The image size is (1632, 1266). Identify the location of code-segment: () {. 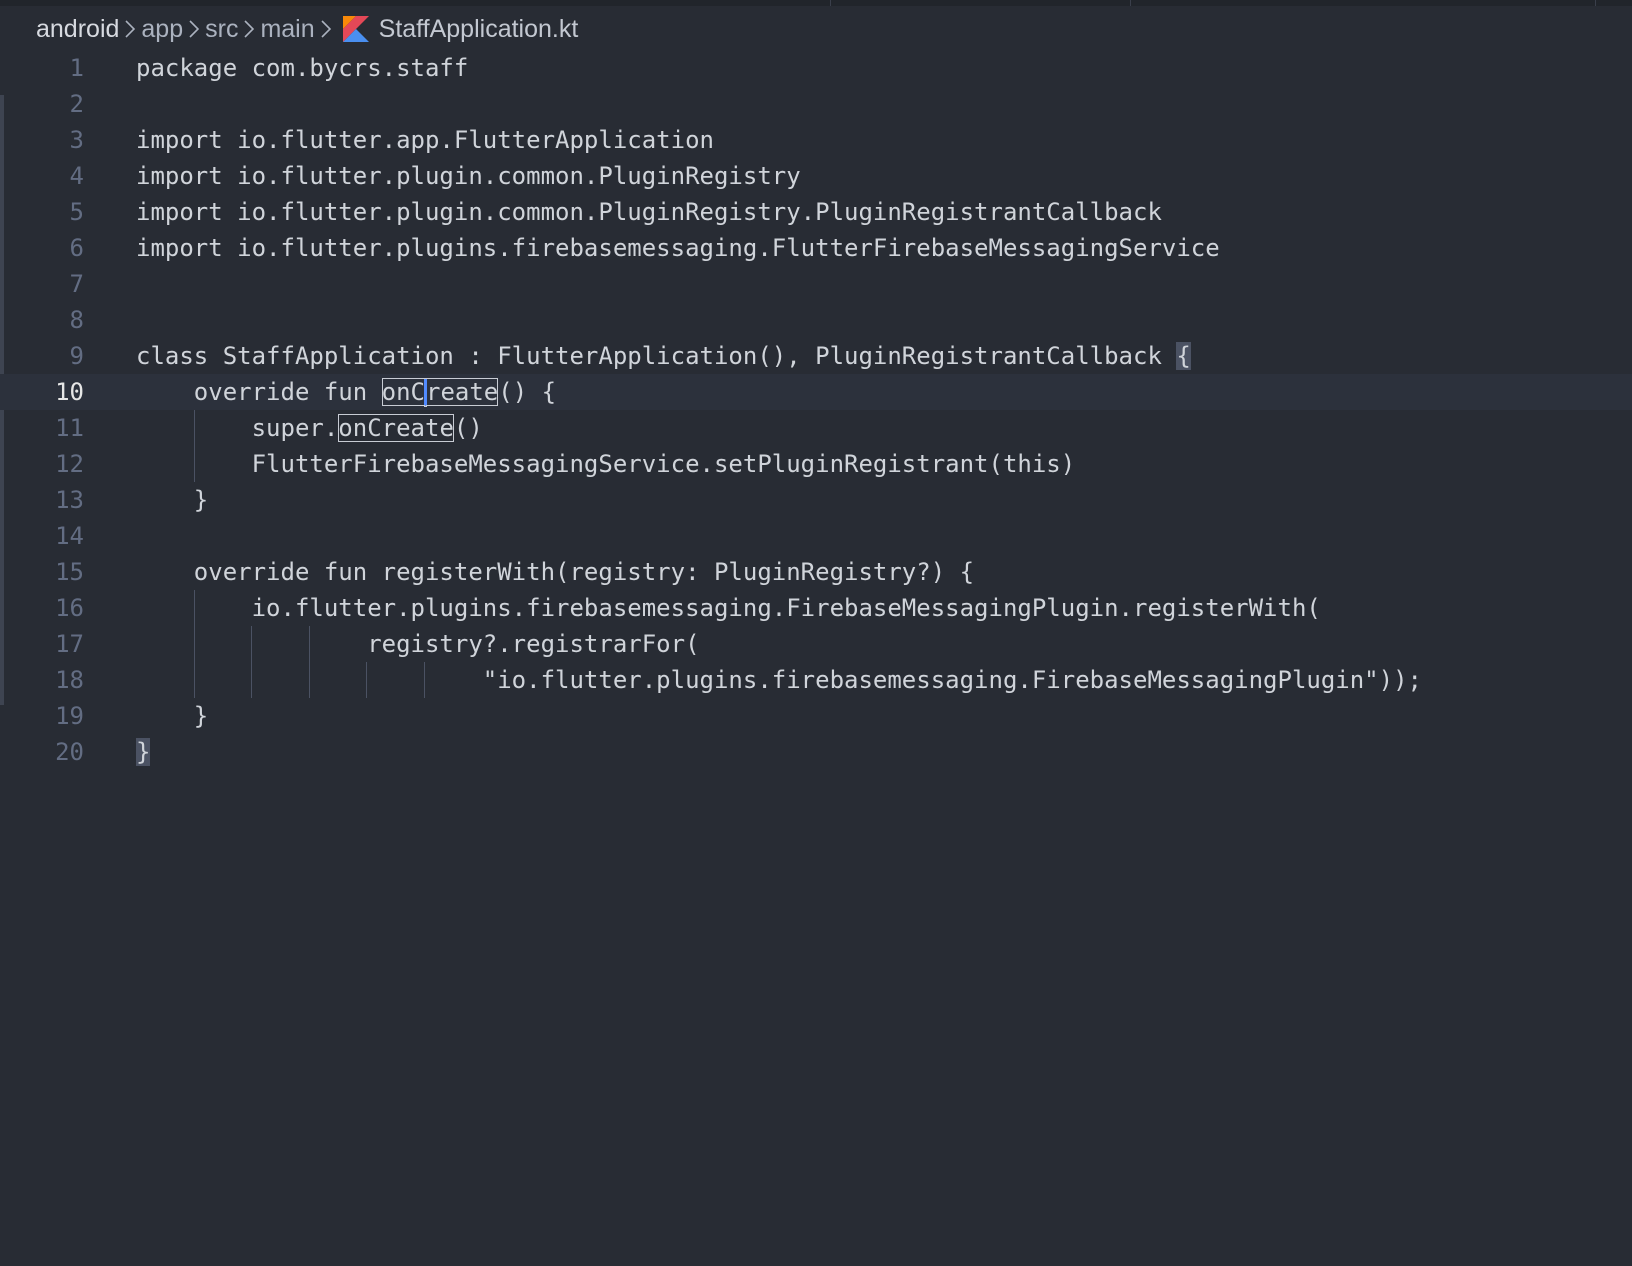
(527, 392).